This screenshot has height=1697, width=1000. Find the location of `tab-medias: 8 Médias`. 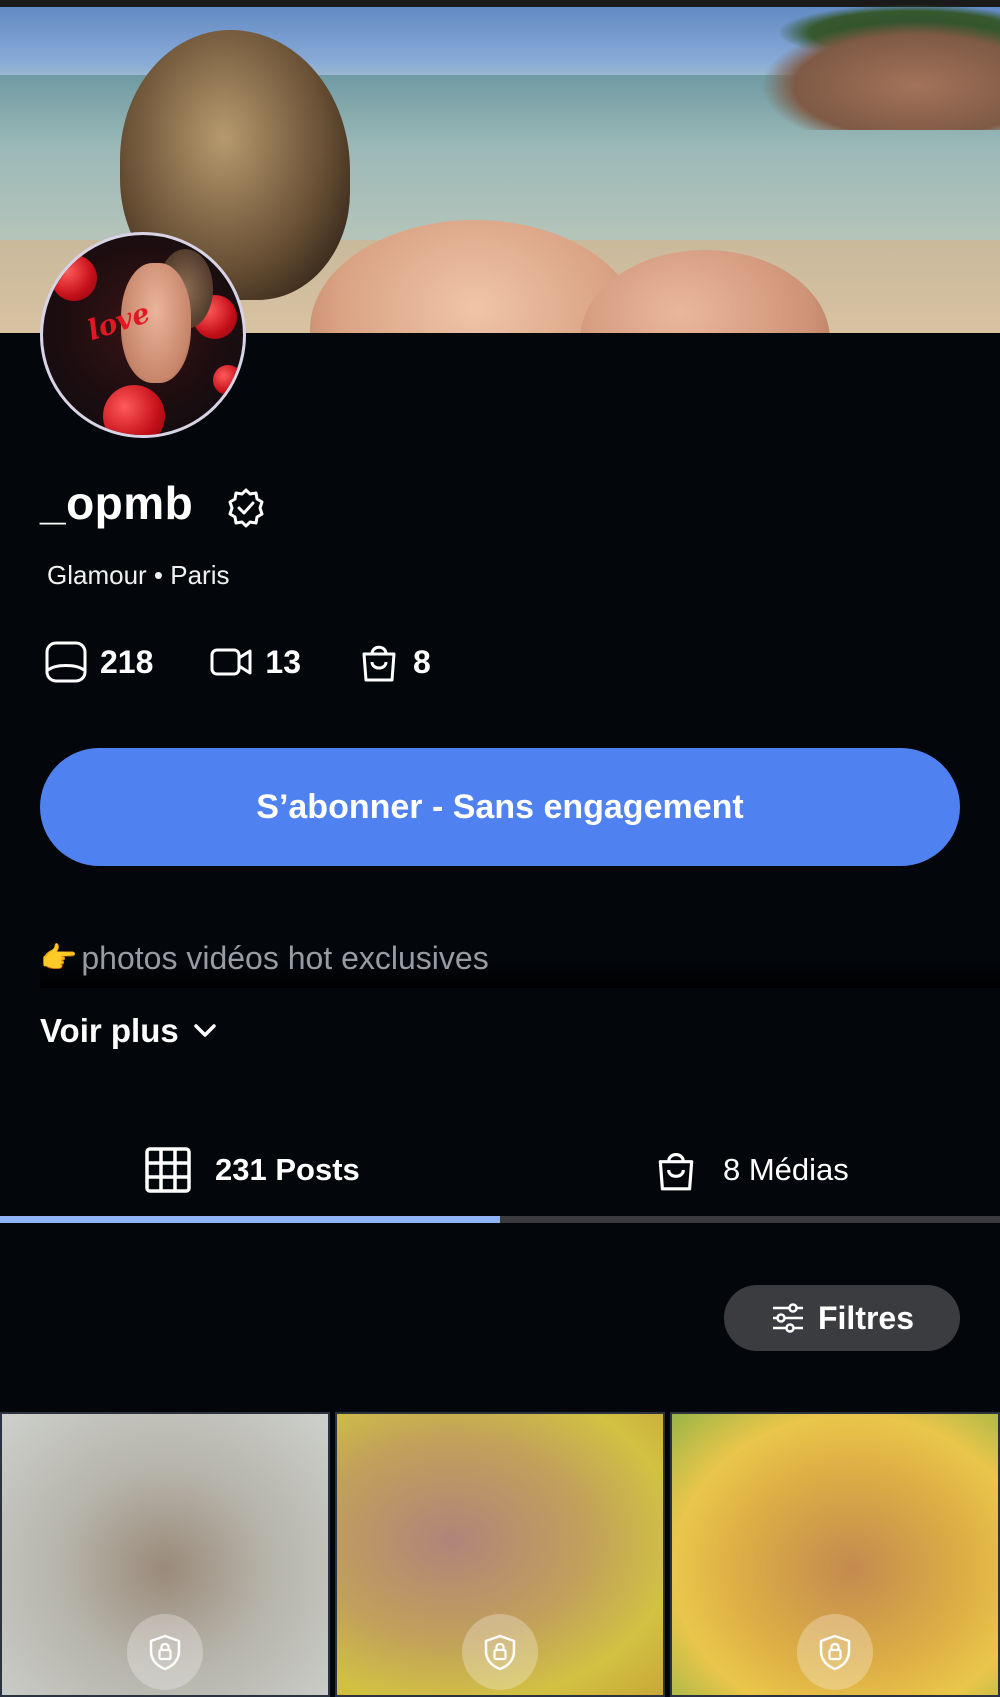

tab-medias: 8 Médias is located at coordinates (751, 1170).